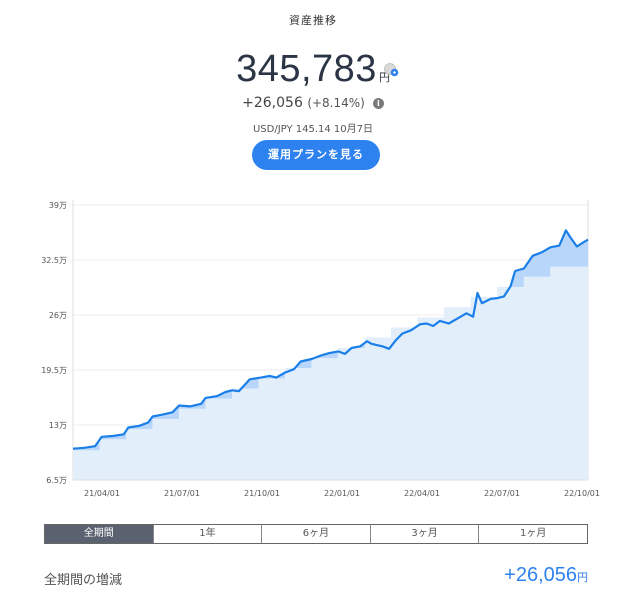 This screenshot has height=595, width=626. What do you see at coordinates (582, 578) in the screenshot?
I see `summary-unit: 円` at bounding box center [582, 578].